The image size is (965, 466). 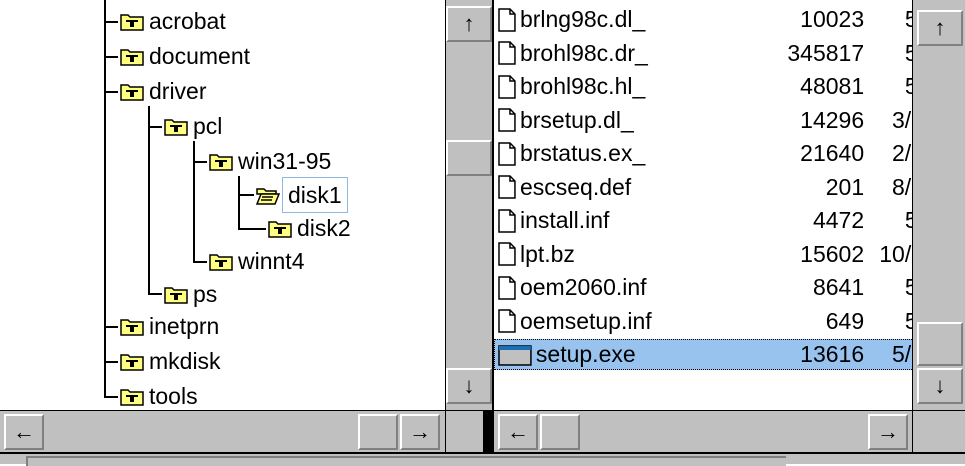 What do you see at coordinates (703, 354) in the screenshot?
I see `file-row: setup.exe 13616 5/1` at bounding box center [703, 354].